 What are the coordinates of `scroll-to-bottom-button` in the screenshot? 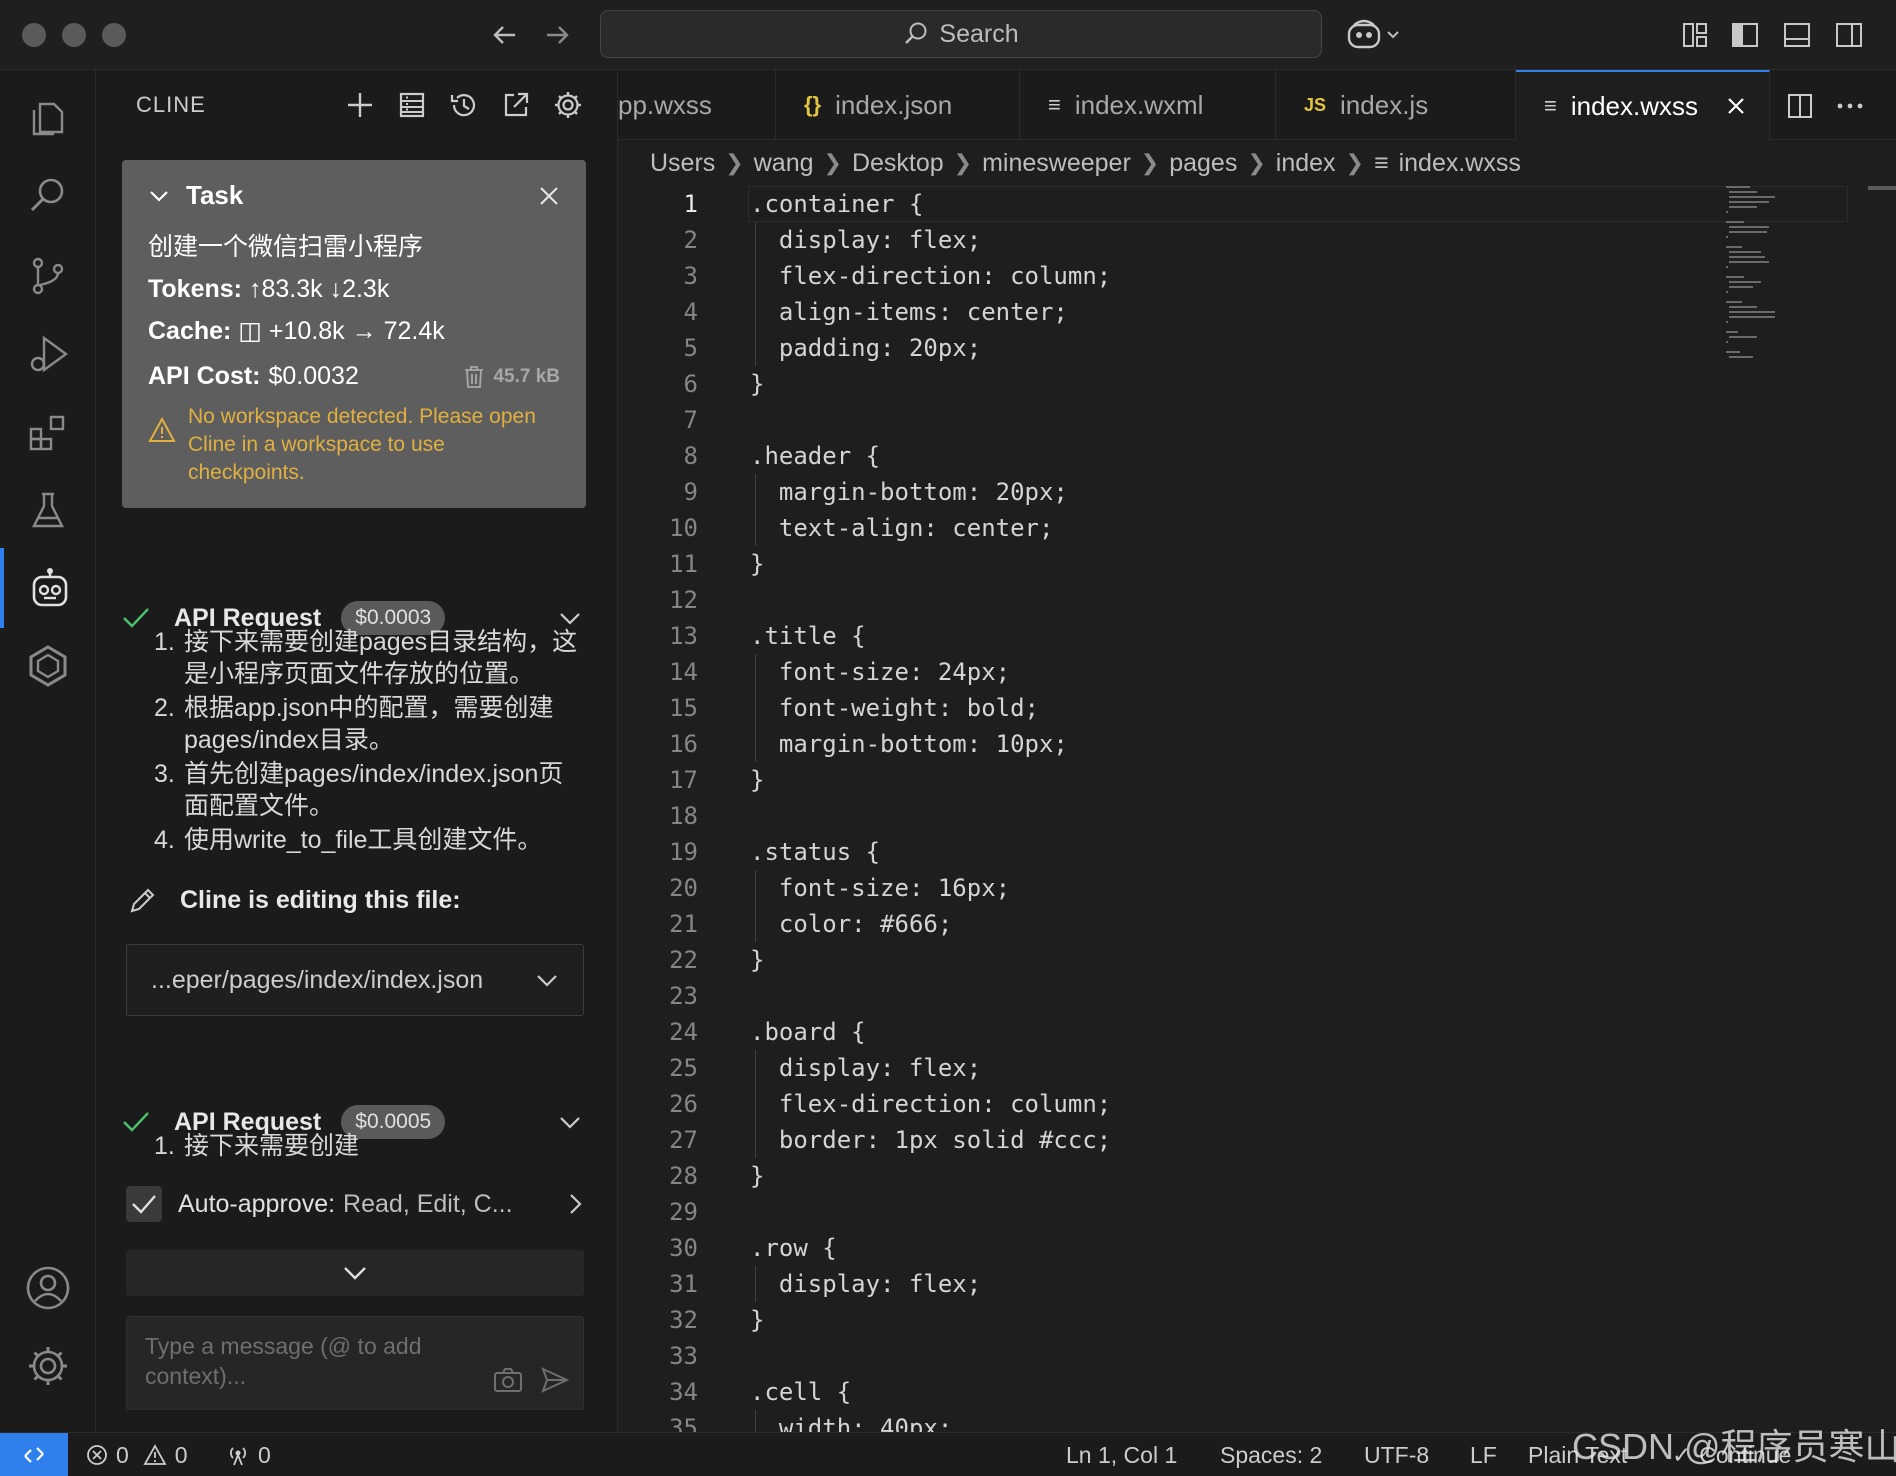 It's located at (355, 1273).